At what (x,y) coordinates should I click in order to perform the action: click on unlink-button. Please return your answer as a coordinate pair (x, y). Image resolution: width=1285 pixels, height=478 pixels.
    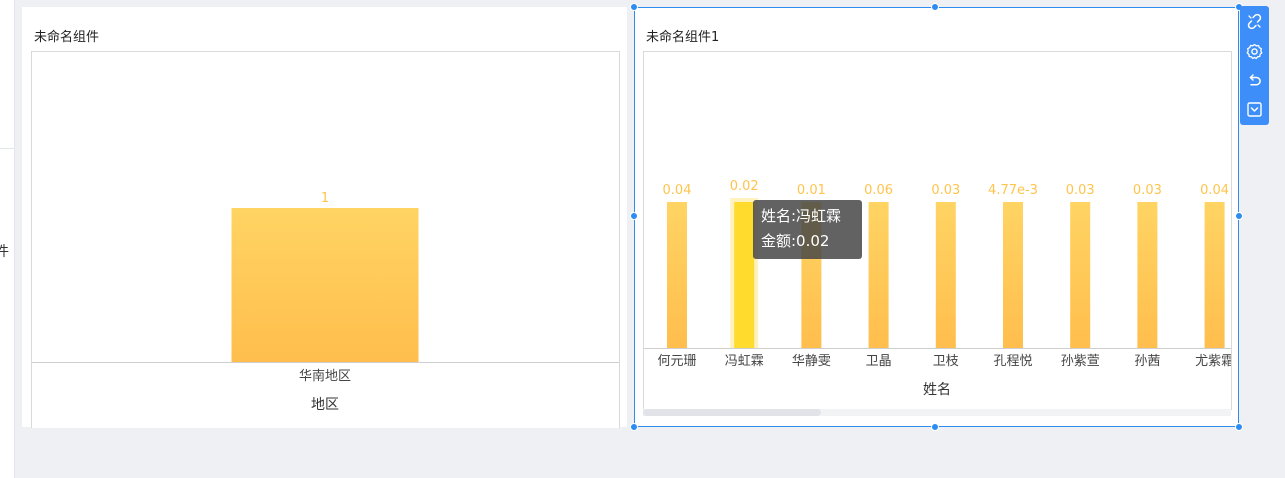
    Looking at the image, I should click on (1254, 21).